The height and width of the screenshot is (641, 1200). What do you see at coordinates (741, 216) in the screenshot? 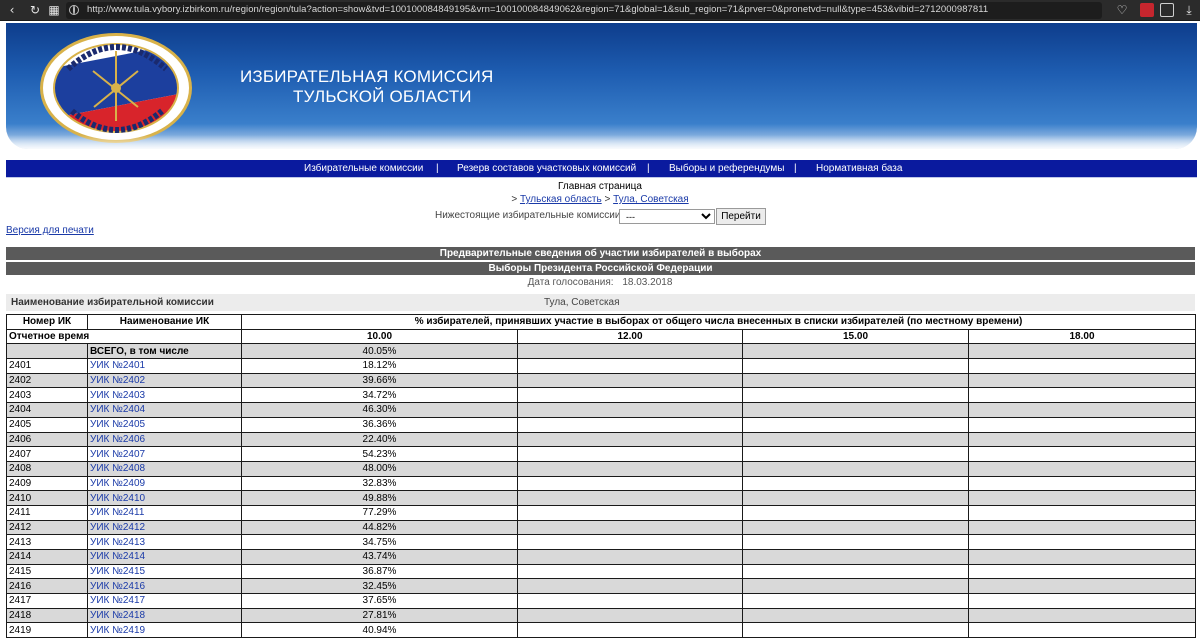
I see `go-button: Перейти` at bounding box center [741, 216].